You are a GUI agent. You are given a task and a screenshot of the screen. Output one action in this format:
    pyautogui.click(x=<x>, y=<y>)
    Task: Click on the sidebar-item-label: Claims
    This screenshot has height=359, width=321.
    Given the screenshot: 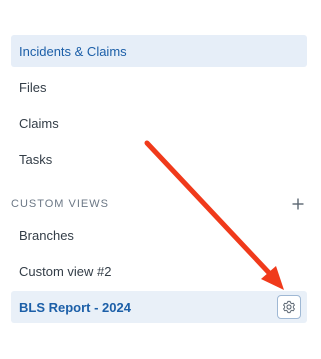 What is the action you would take?
    pyautogui.click(x=39, y=123)
    